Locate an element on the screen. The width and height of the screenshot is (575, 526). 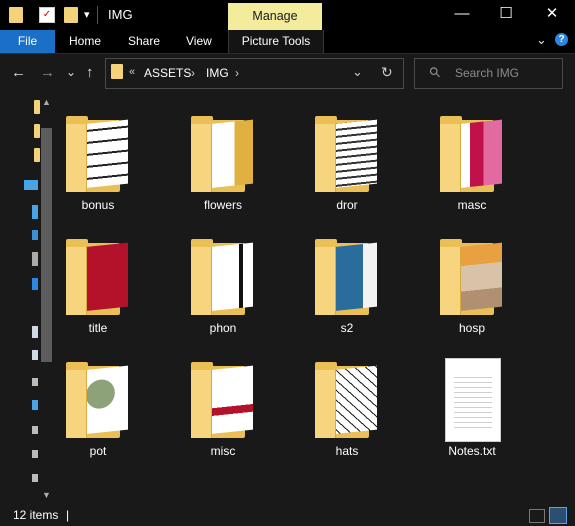
ribbon-expand-icon: ⌄ is located at coordinates (541, 40).